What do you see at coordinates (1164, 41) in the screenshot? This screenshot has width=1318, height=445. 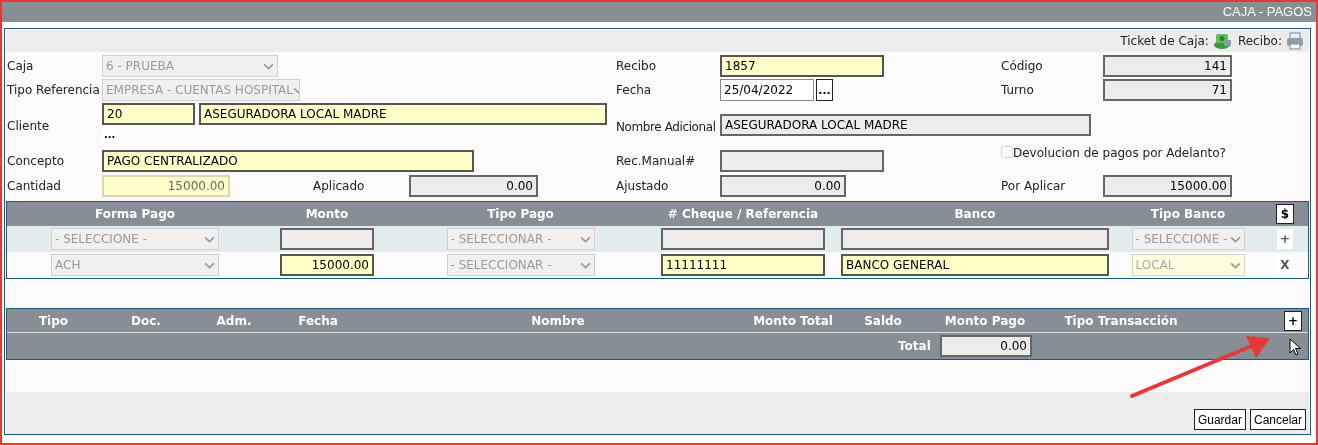 I see `ticket-label: Ticket de Caja:` at bounding box center [1164, 41].